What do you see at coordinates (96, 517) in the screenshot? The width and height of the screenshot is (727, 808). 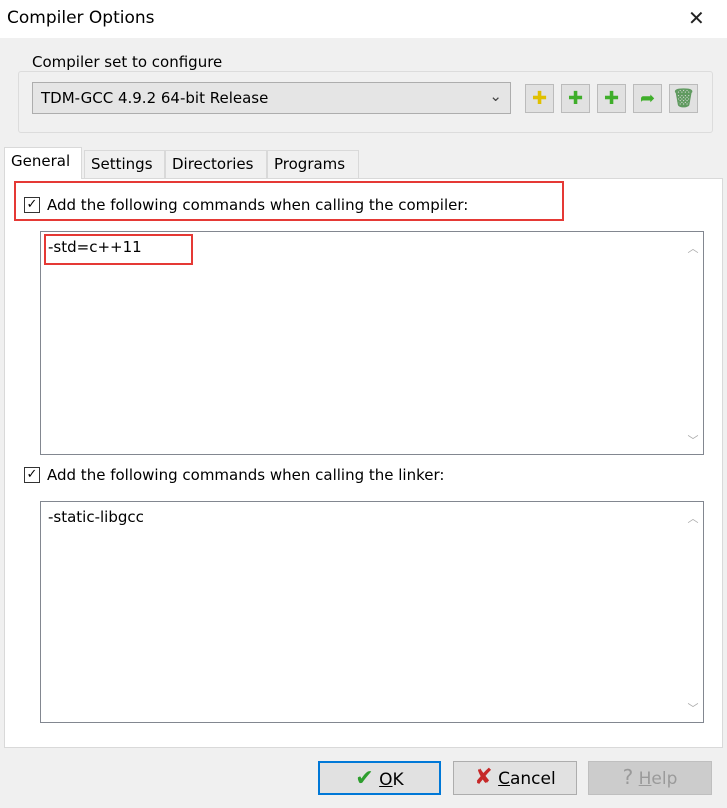 I see `linker-cmd-text: -static-libgcc` at bounding box center [96, 517].